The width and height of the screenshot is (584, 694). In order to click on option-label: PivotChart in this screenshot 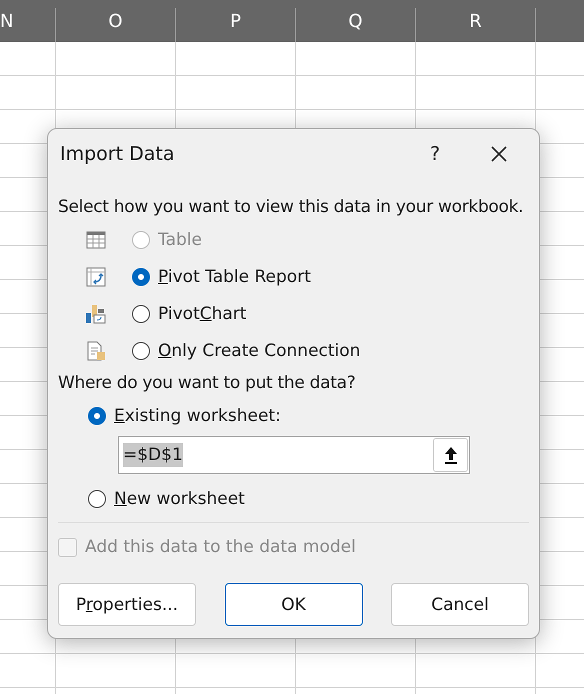, I will do `click(202, 314)`.